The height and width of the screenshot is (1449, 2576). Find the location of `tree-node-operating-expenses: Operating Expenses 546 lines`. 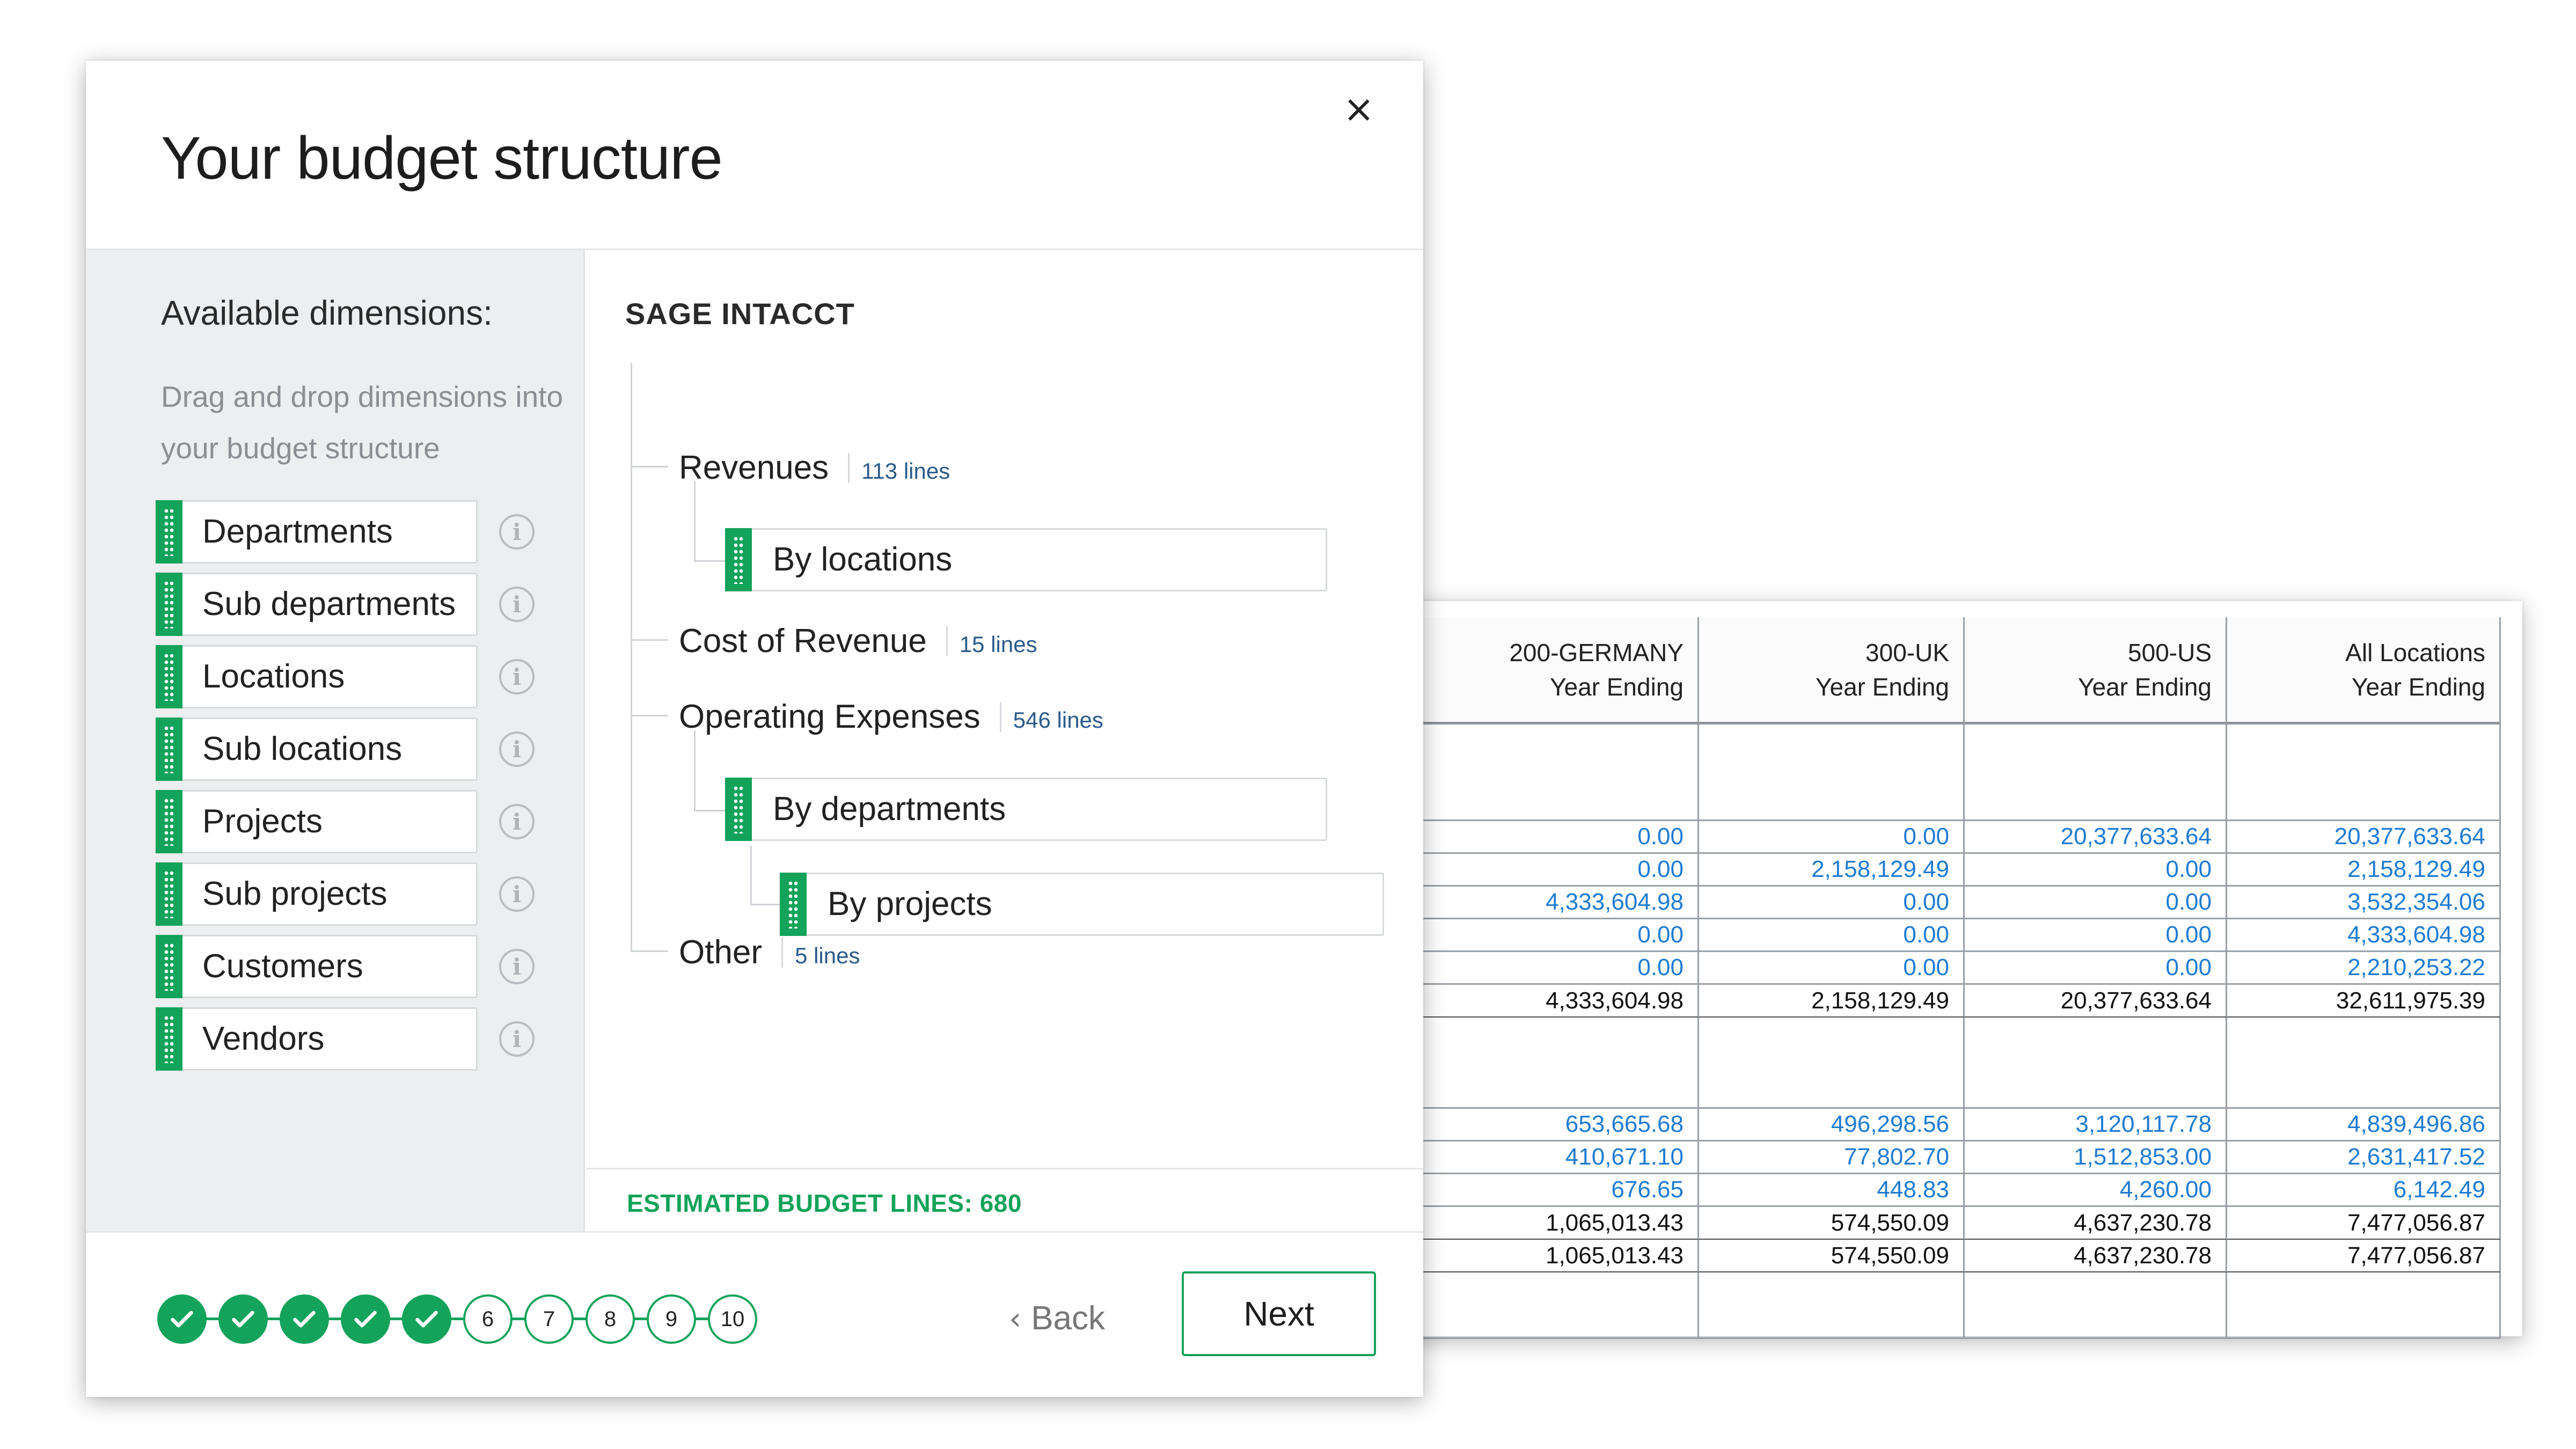

tree-node-operating-expenses: Operating Expenses 546 lines is located at coordinates (891, 717).